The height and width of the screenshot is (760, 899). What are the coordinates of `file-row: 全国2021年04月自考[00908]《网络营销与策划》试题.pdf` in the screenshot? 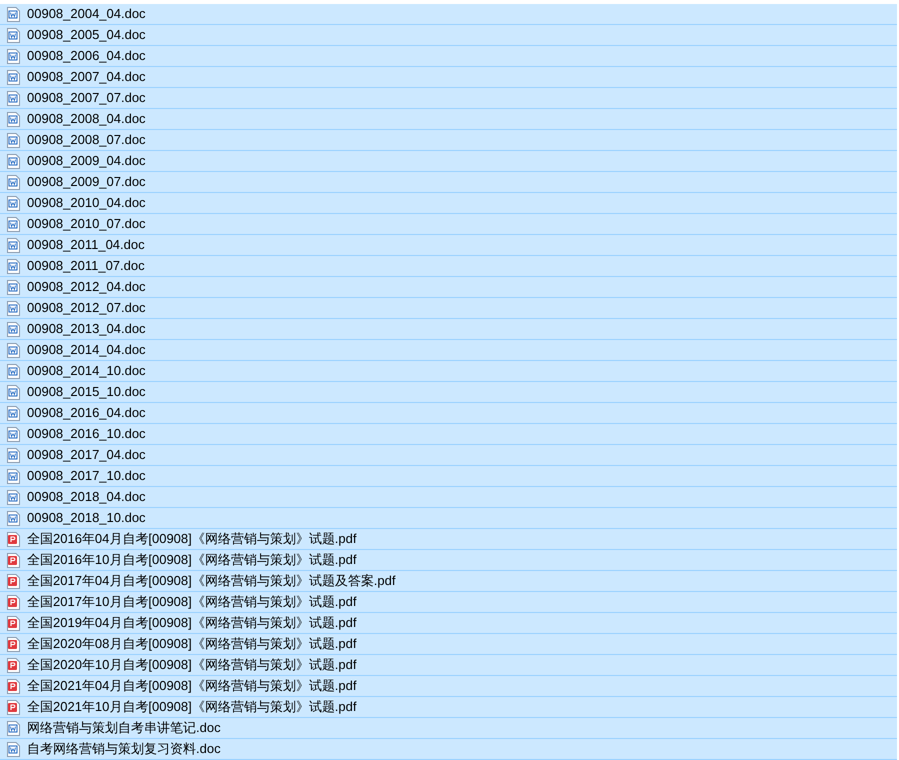 It's located at (448, 686).